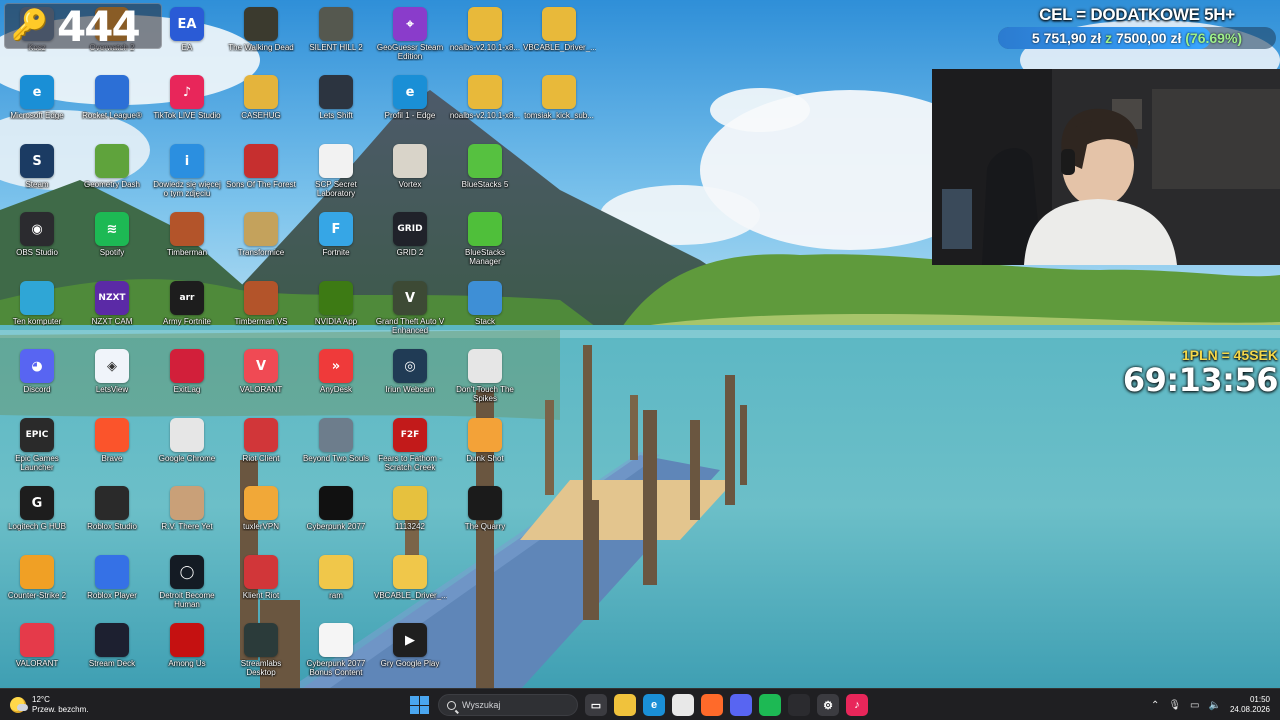 This screenshot has width=1280, height=720. What do you see at coordinates (37, 242) in the screenshot?
I see `desktop-icon: ◉ OBS Studio` at bounding box center [37, 242].